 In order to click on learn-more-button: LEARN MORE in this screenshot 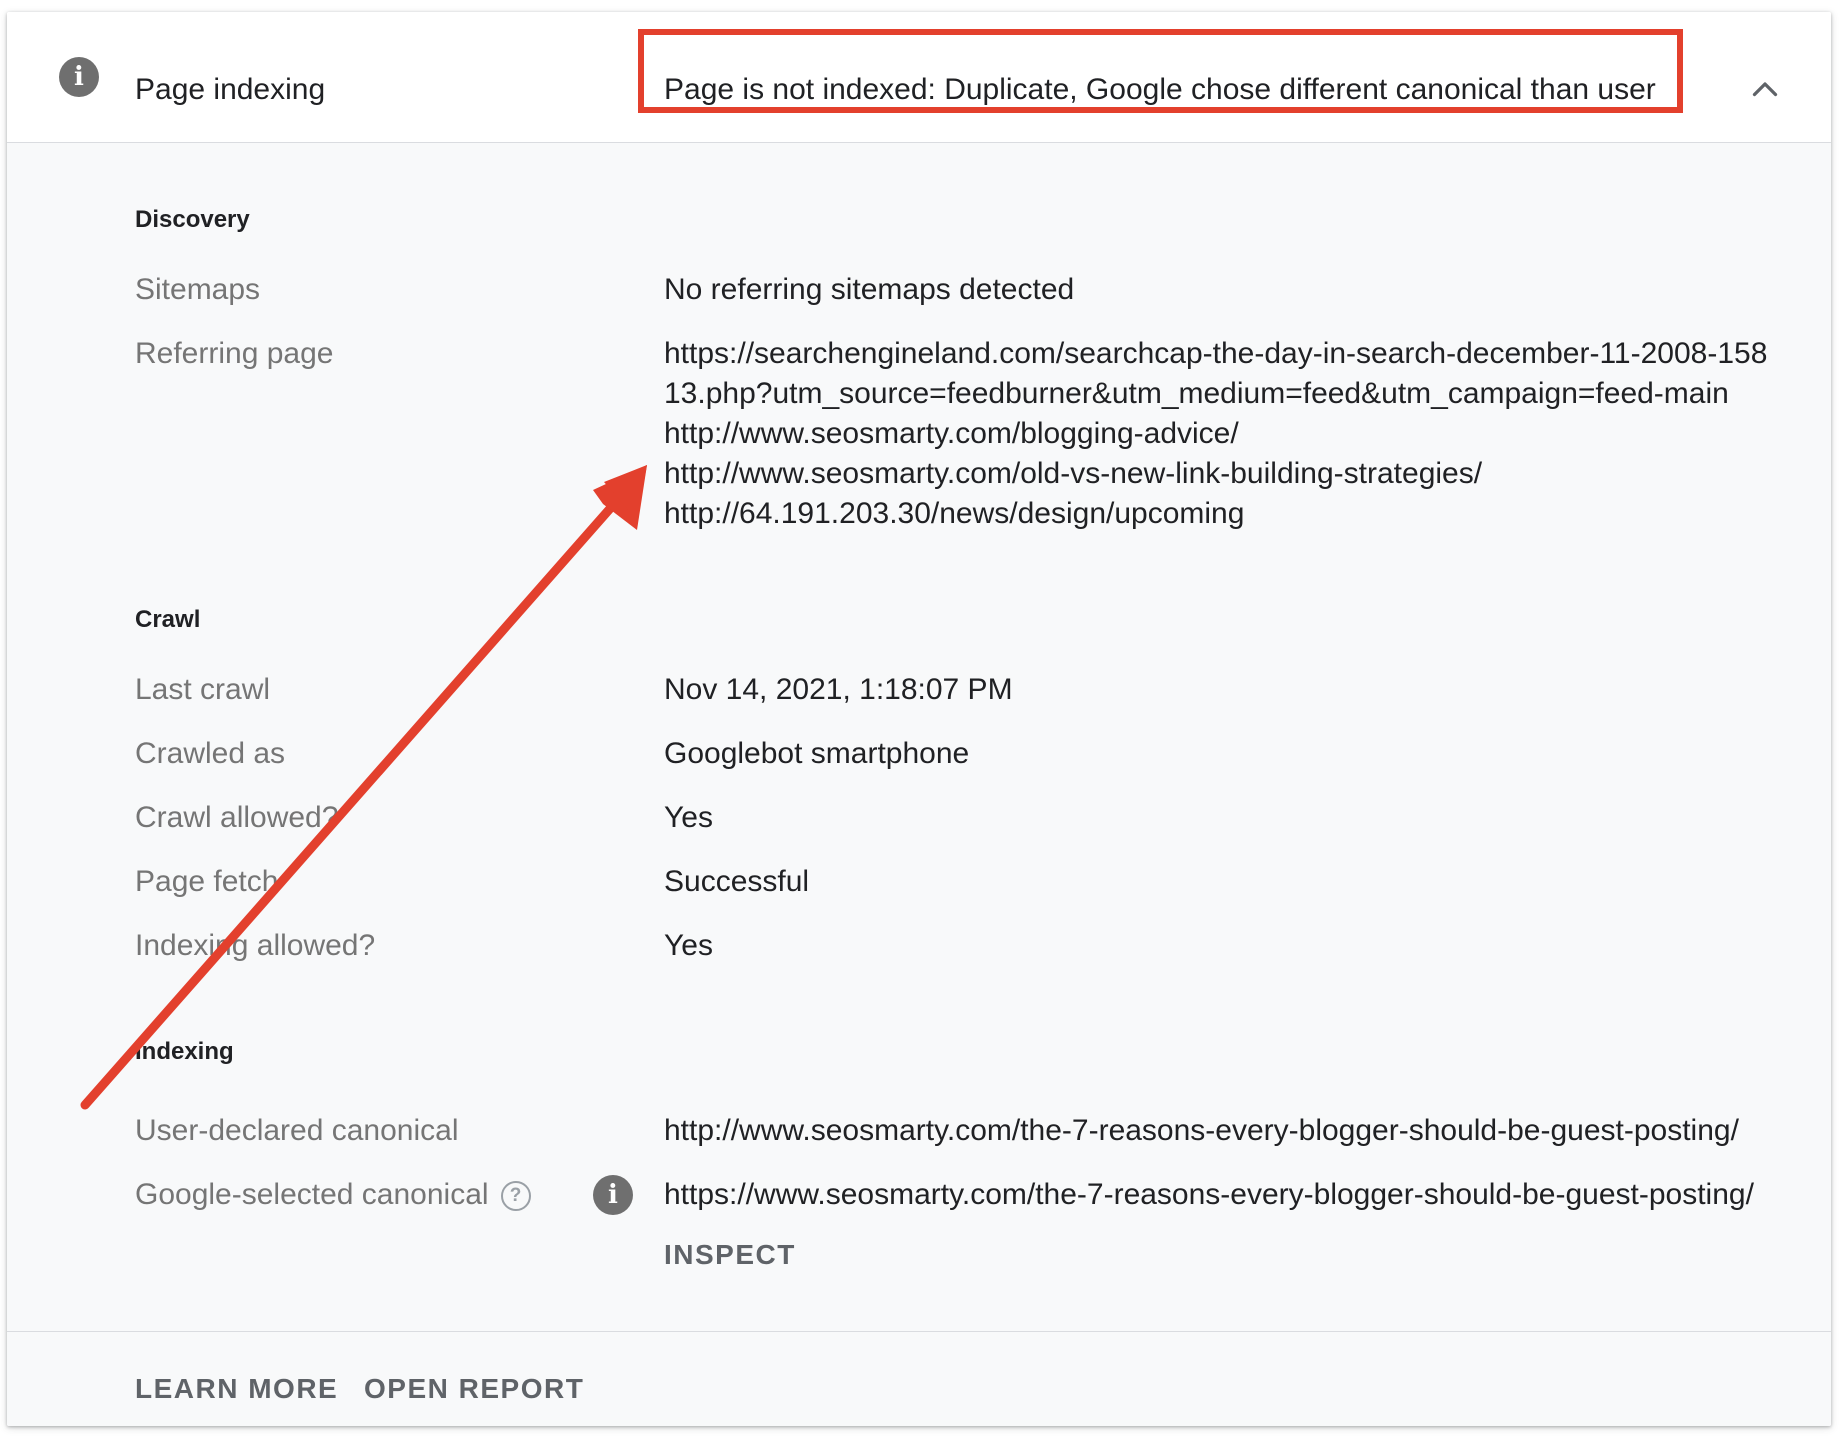, I will do `click(236, 1389)`.